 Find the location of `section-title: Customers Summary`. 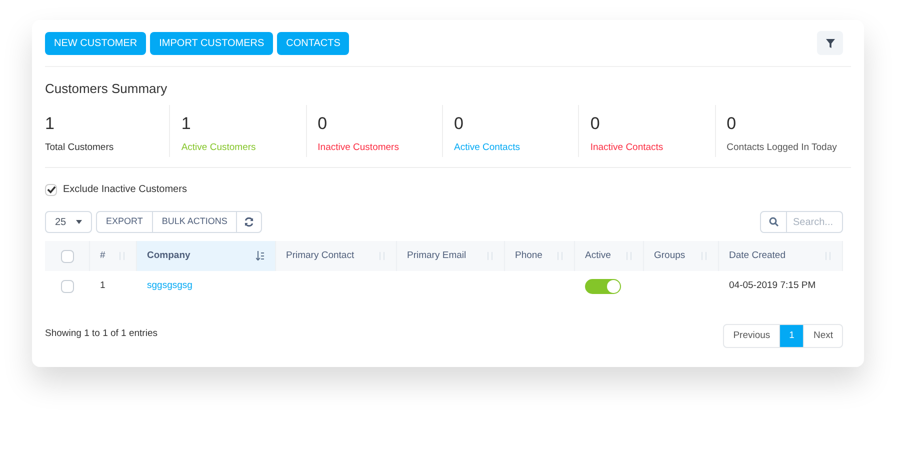

section-title: Customers Summary is located at coordinates (106, 89).